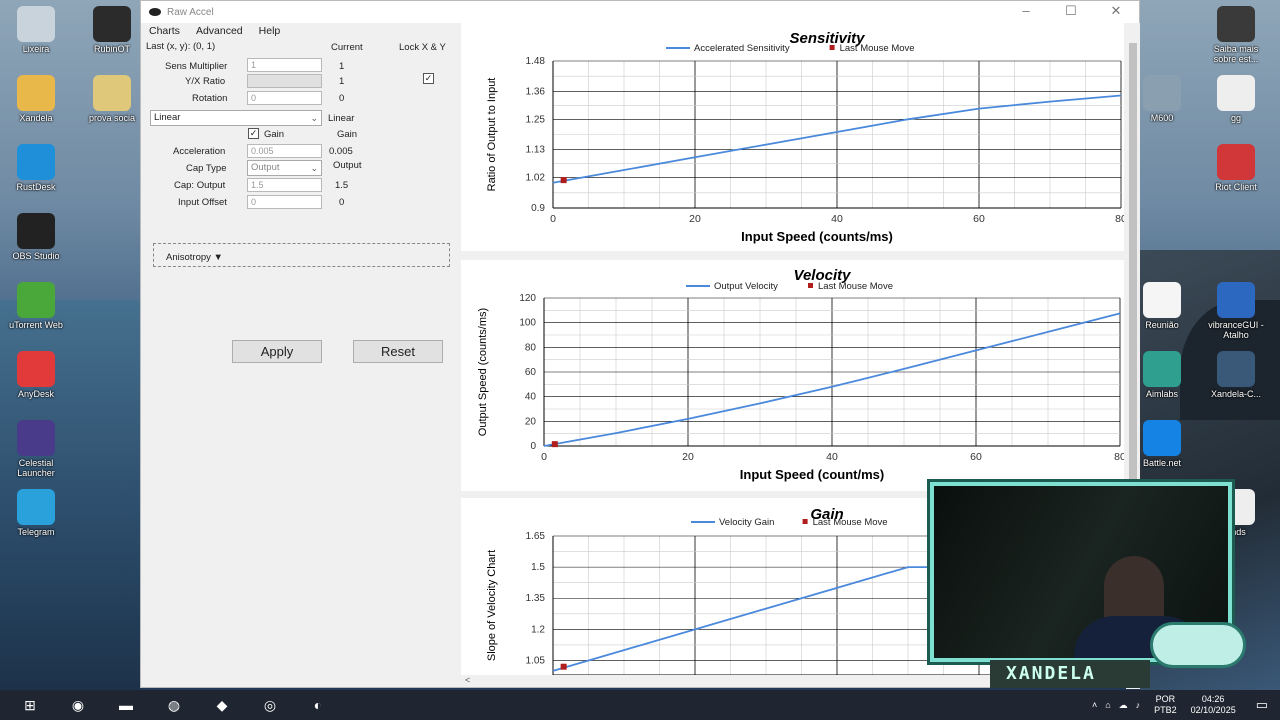 This screenshot has height=720, width=1280. What do you see at coordinates (199, 151) in the screenshot?
I see `acceleration-label: Acceleration` at bounding box center [199, 151].